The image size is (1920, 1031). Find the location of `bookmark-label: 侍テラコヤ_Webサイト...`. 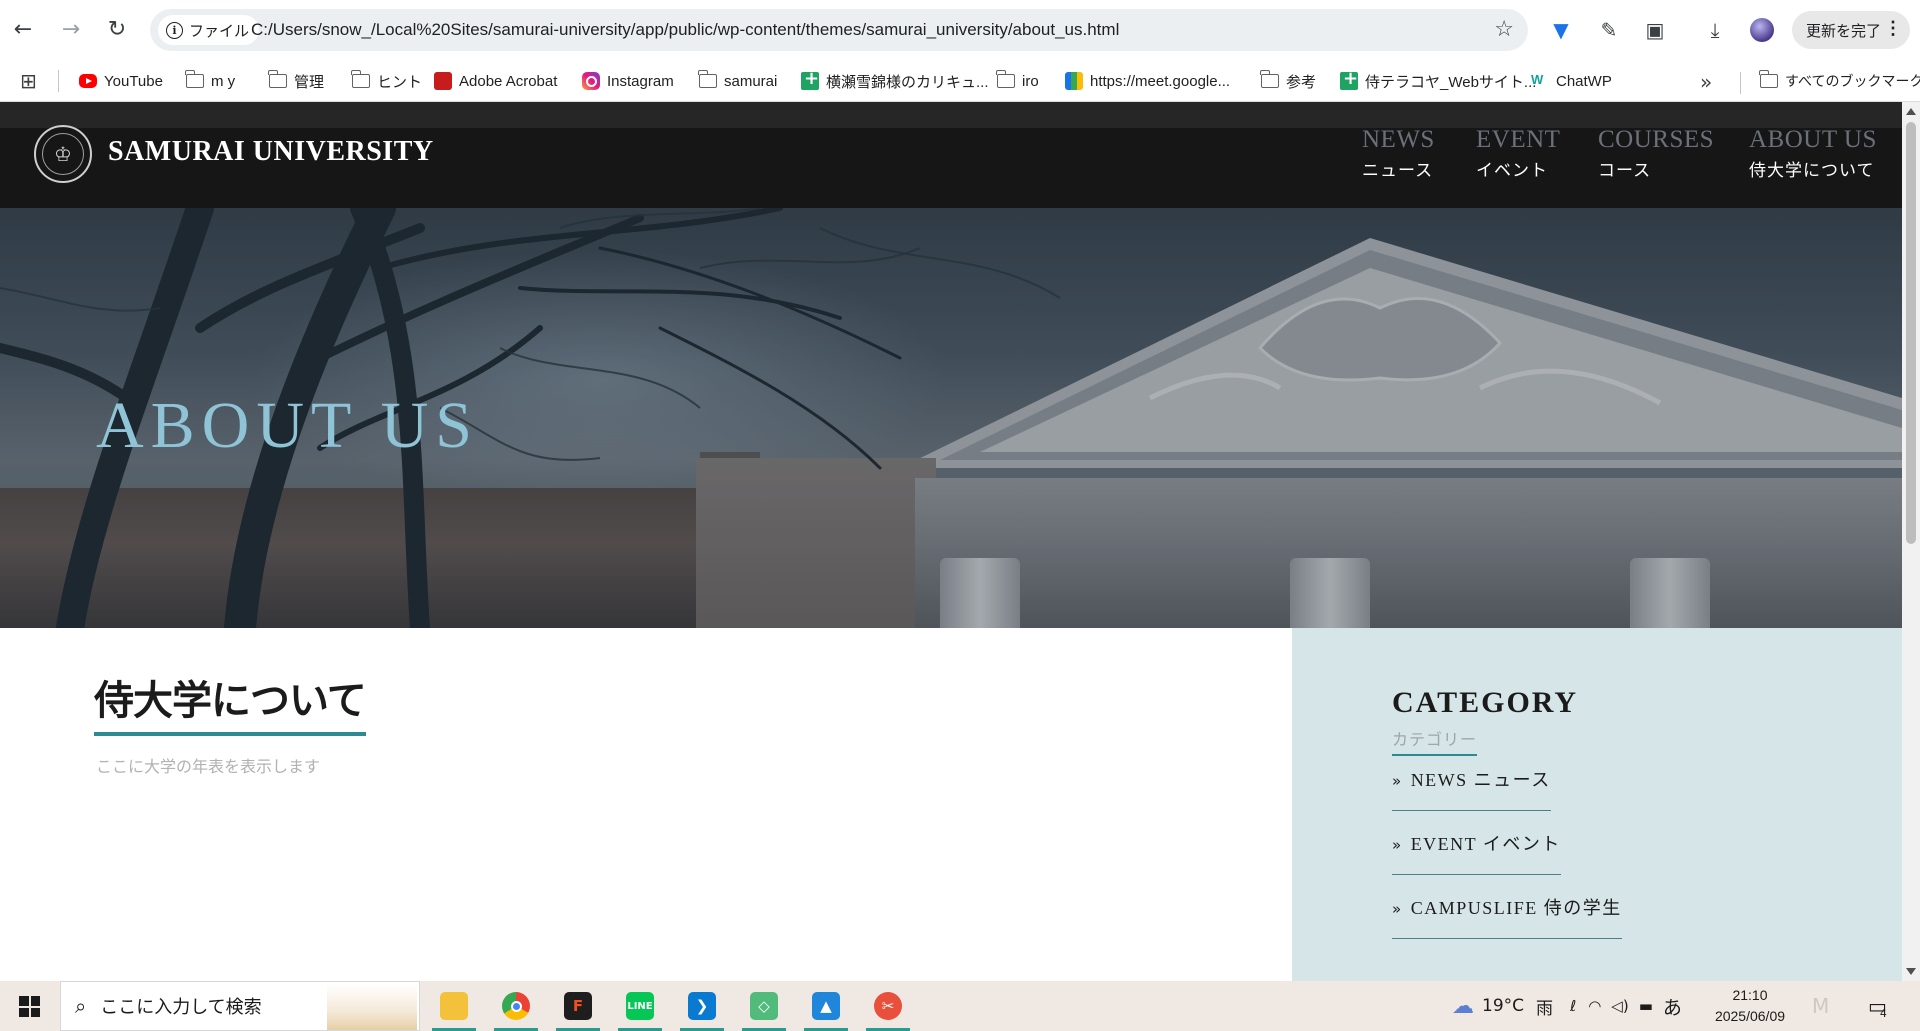

bookmark-label: 侍テラコヤ_Webサイト... is located at coordinates (1451, 82).